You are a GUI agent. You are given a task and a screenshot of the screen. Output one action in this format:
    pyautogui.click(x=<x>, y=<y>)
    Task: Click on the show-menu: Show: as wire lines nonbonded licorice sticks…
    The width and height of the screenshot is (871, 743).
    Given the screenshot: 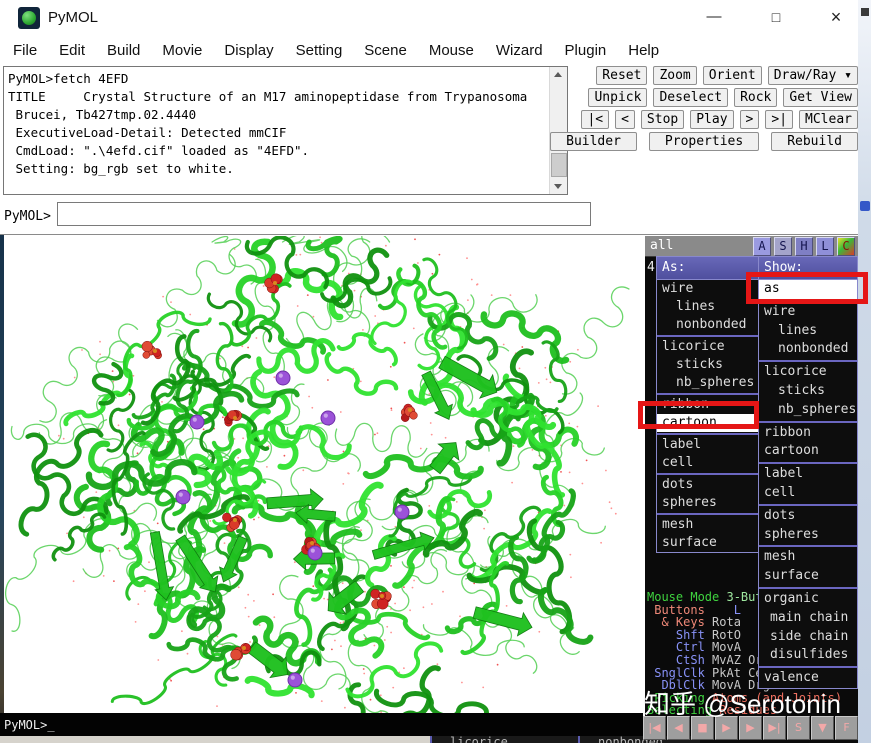 What is the action you would take?
    pyautogui.click(x=808, y=472)
    